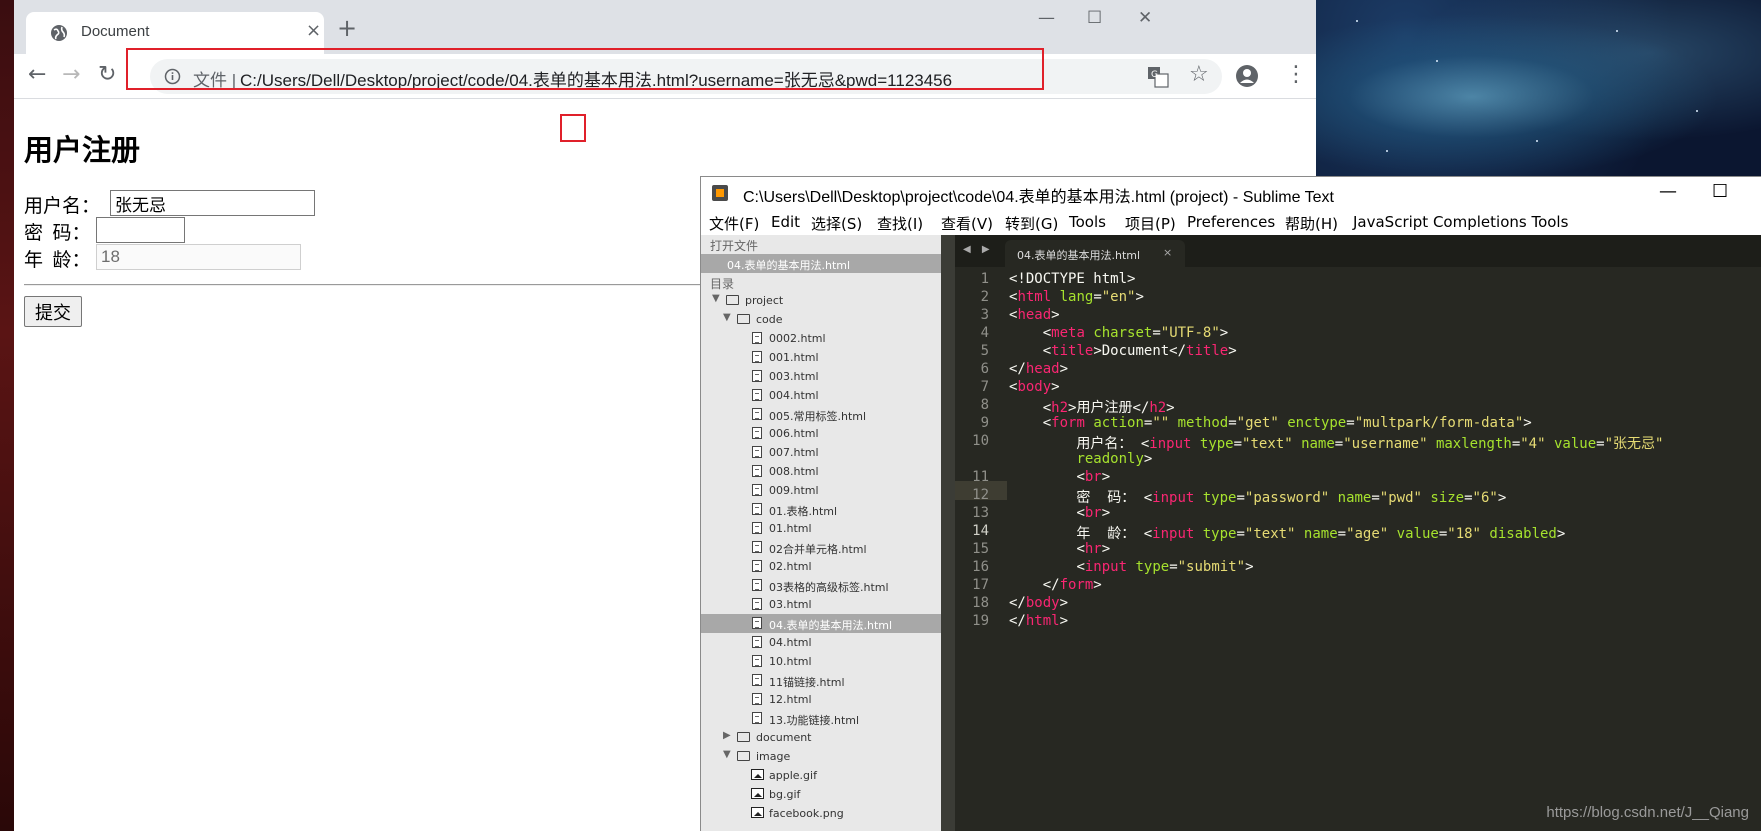  I want to click on tab-close-icon: ×, so click(313, 30).